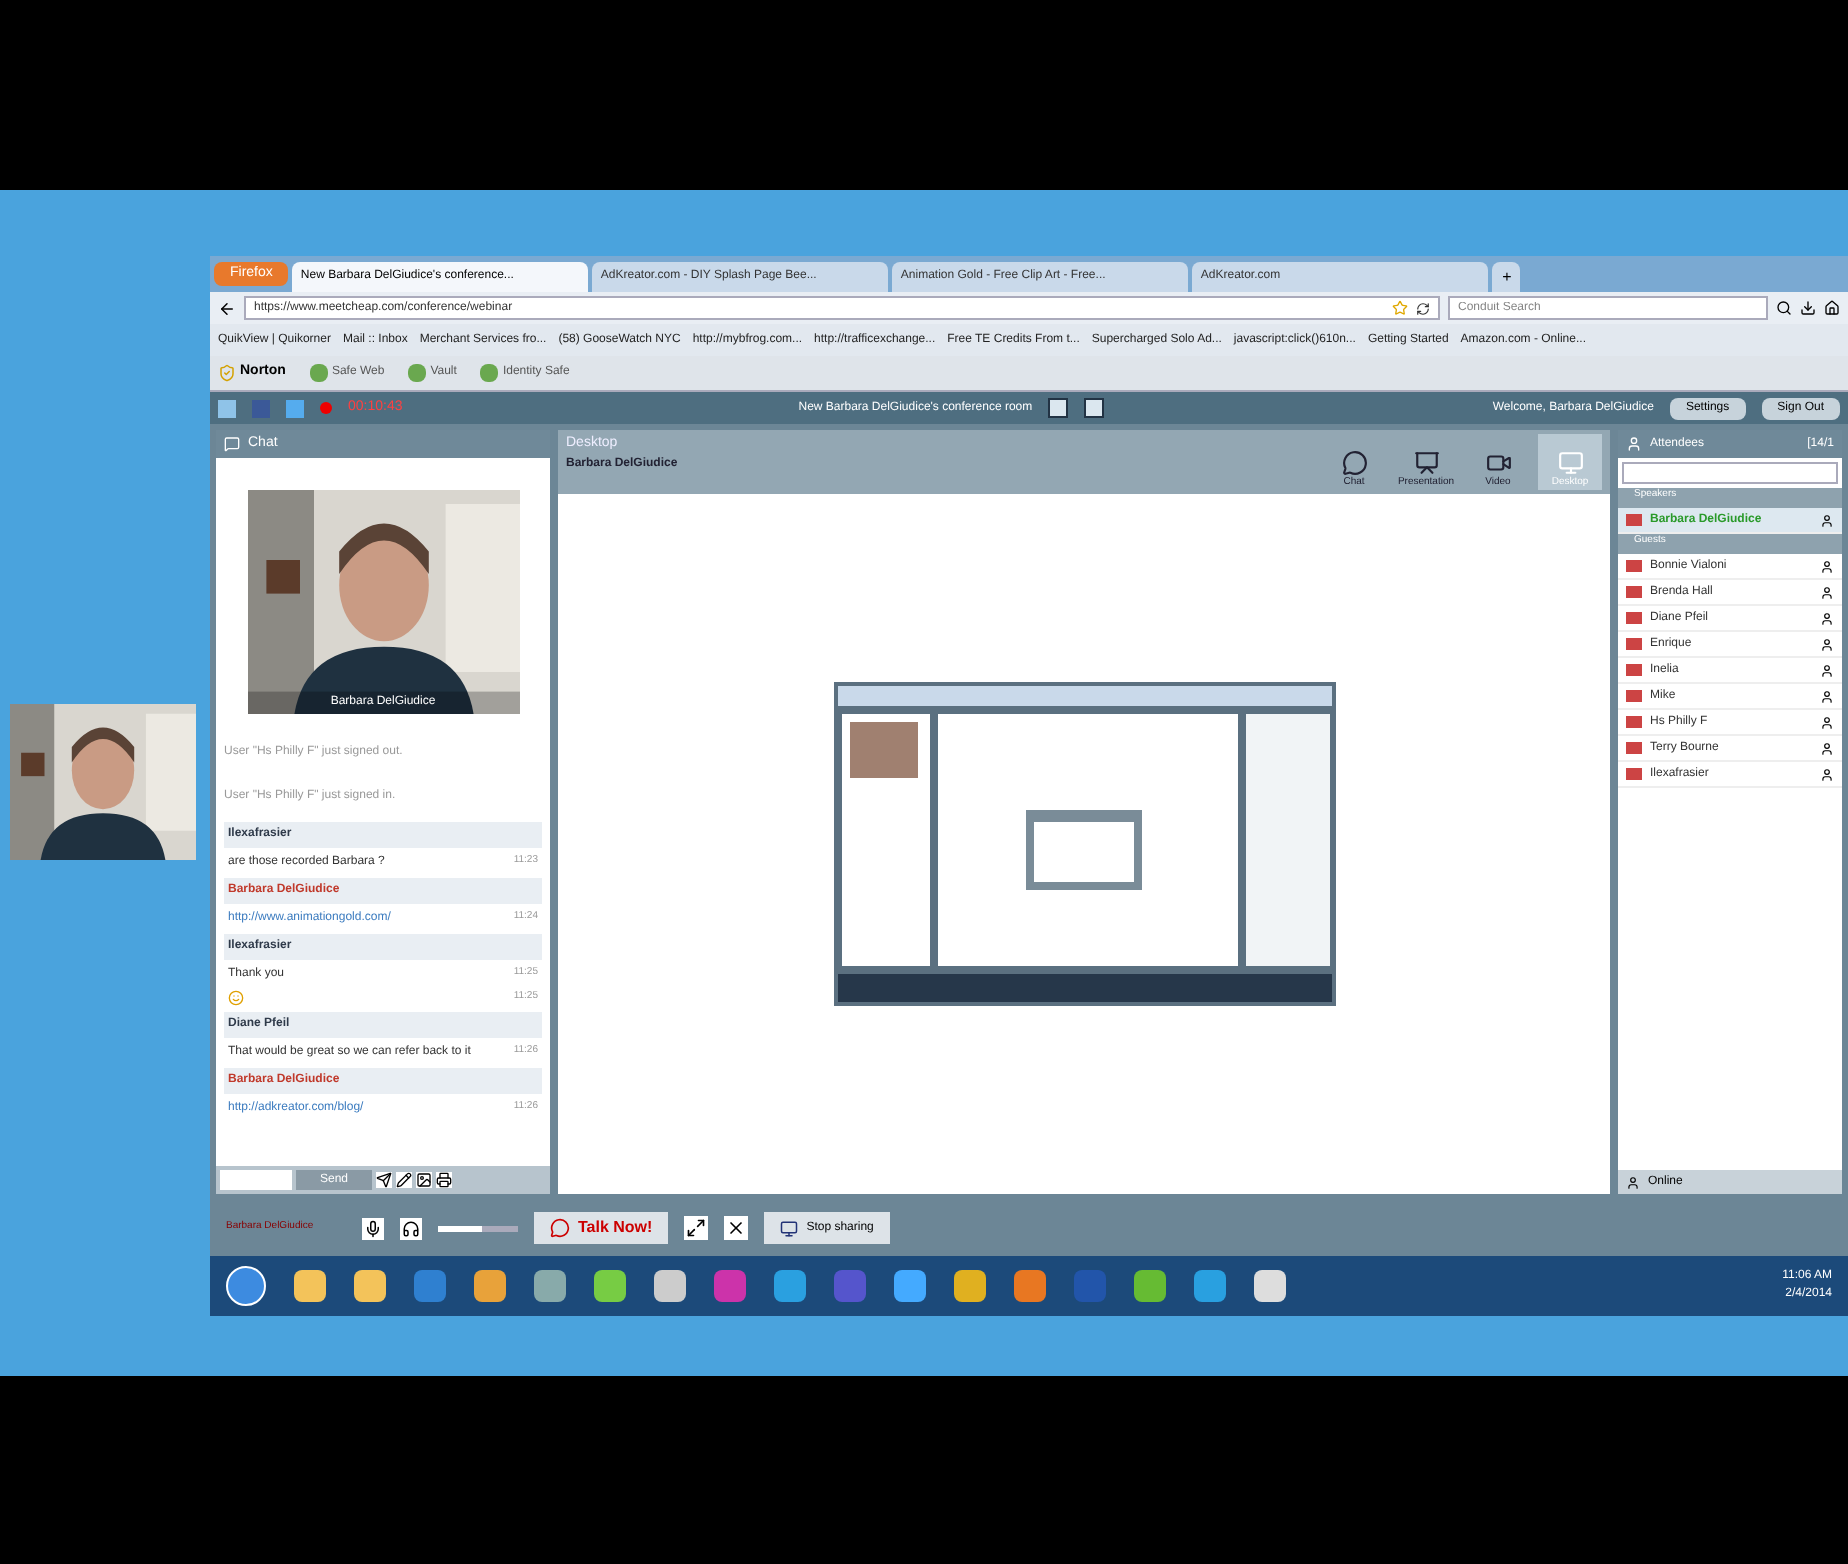 The height and width of the screenshot is (1564, 1848). I want to click on chat-icon, so click(232, 444).